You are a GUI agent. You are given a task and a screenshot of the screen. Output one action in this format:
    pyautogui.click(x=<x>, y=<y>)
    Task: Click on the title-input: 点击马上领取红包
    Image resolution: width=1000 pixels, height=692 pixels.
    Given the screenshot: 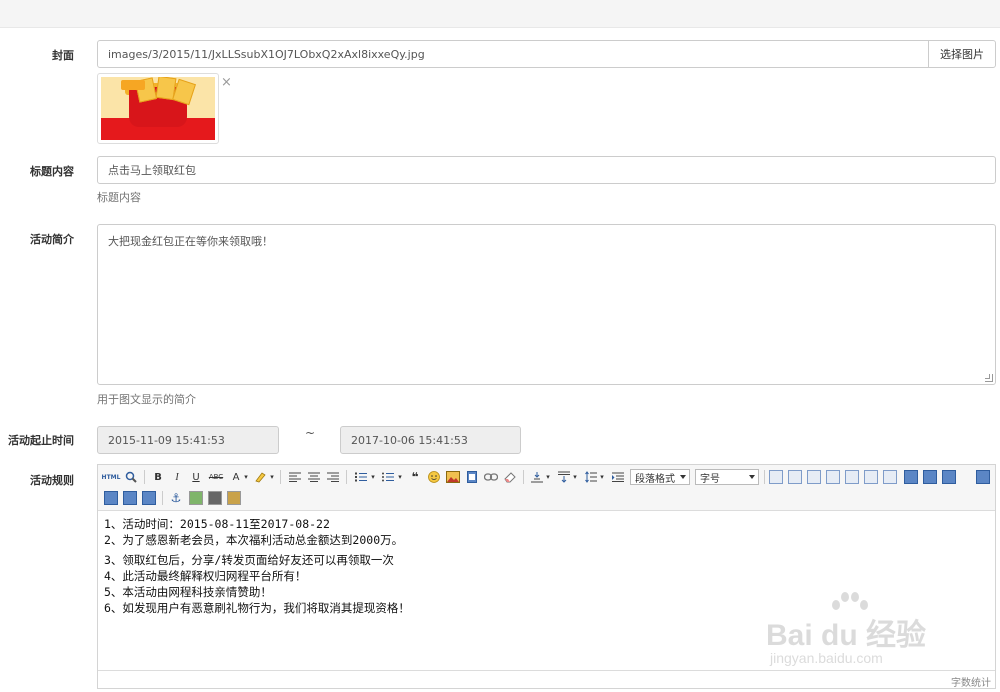 What is the action you would take?
    pyautogui.click(x=546, y=170)
    